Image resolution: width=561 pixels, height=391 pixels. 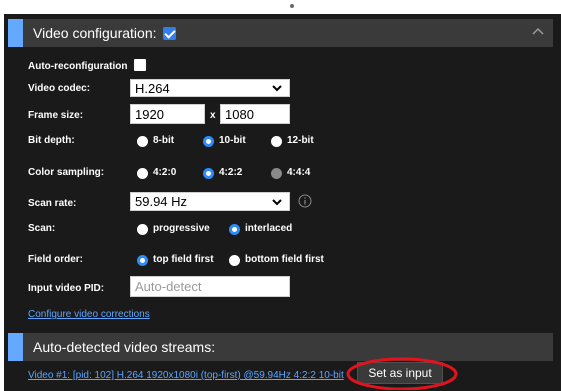 What do you see at coordinates (164, 140) in the screenshot?
I see `bit-depth-8-label: 8-bit` at bounding box center [164, 140].